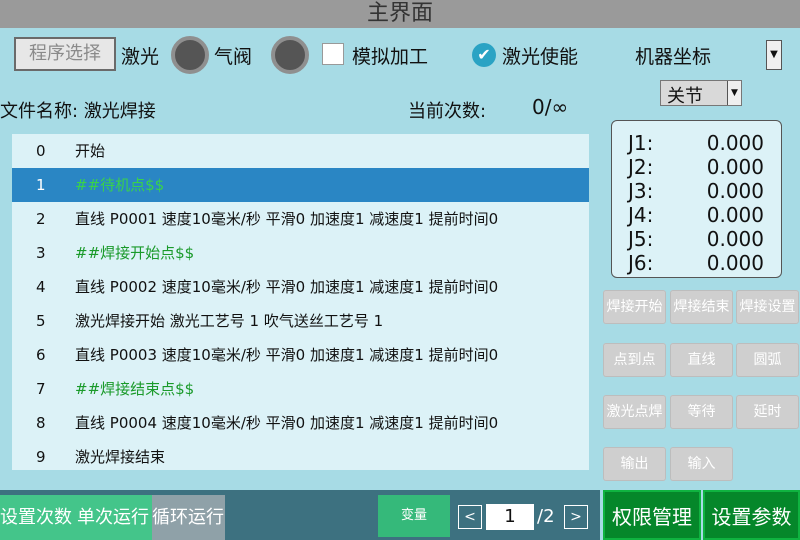 The width and height of the screenshot is (800, 540). What do you see at coordinates (114, 517) in the screenshot?
I see `single-run-button: 单次运行` at bounding box center [114, 517].